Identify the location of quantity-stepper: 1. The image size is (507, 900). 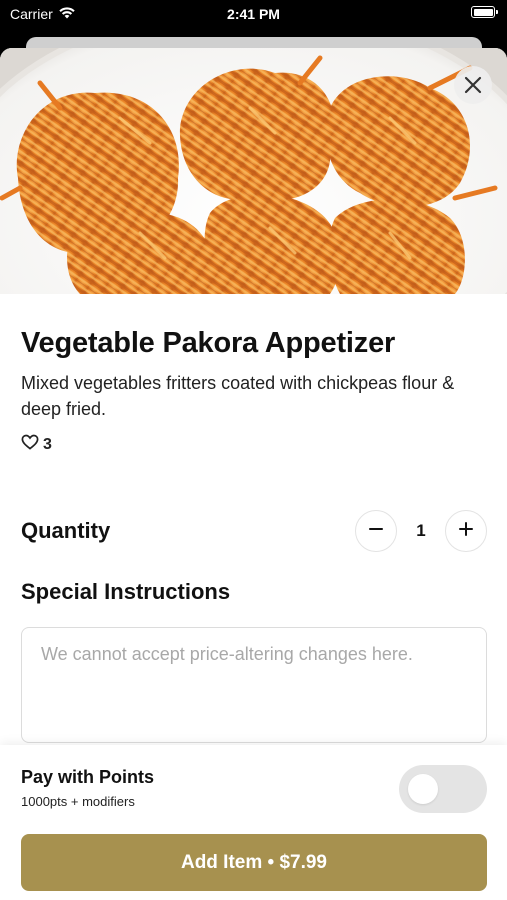
(421, 531).